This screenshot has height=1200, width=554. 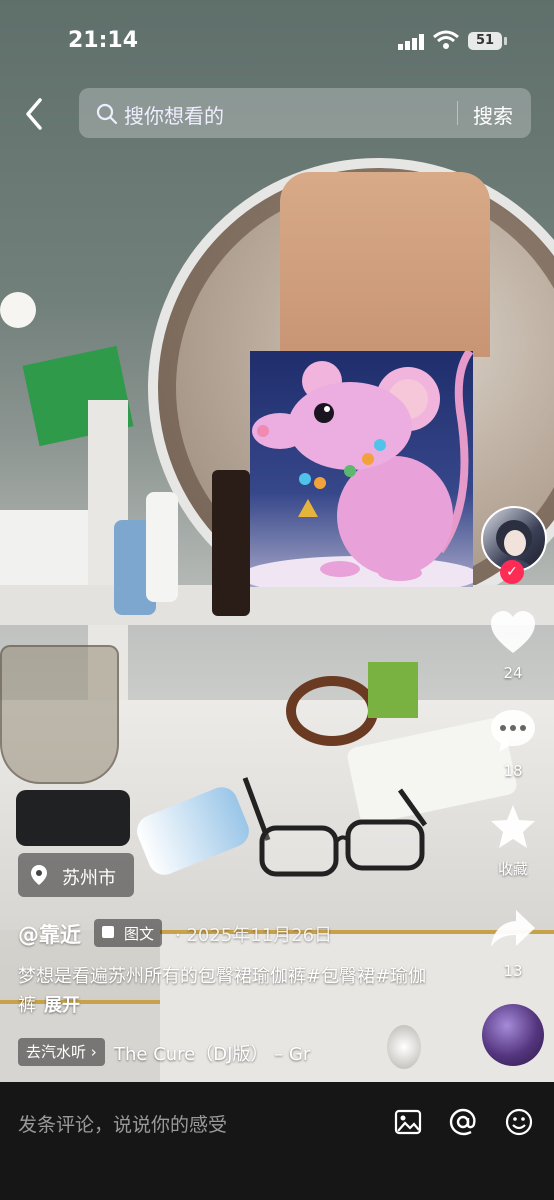 What do you see at coordinates (39, 875) in the screenshot?
I see `location-pin-icon` at bounding box center [39, 875].